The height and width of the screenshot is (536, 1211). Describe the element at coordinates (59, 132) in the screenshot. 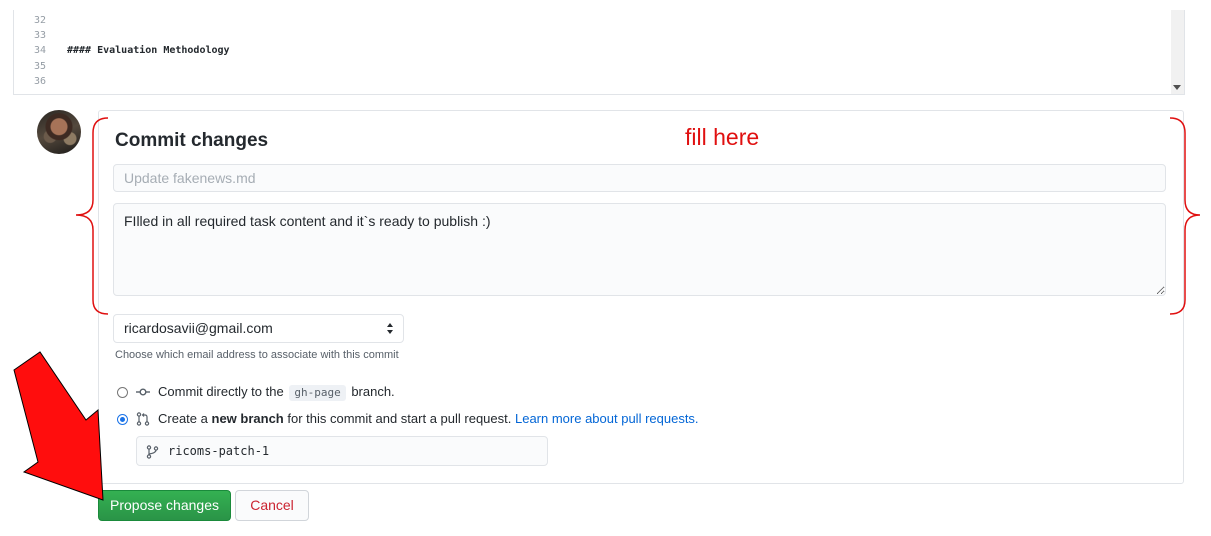

I see `avatar` at that location.